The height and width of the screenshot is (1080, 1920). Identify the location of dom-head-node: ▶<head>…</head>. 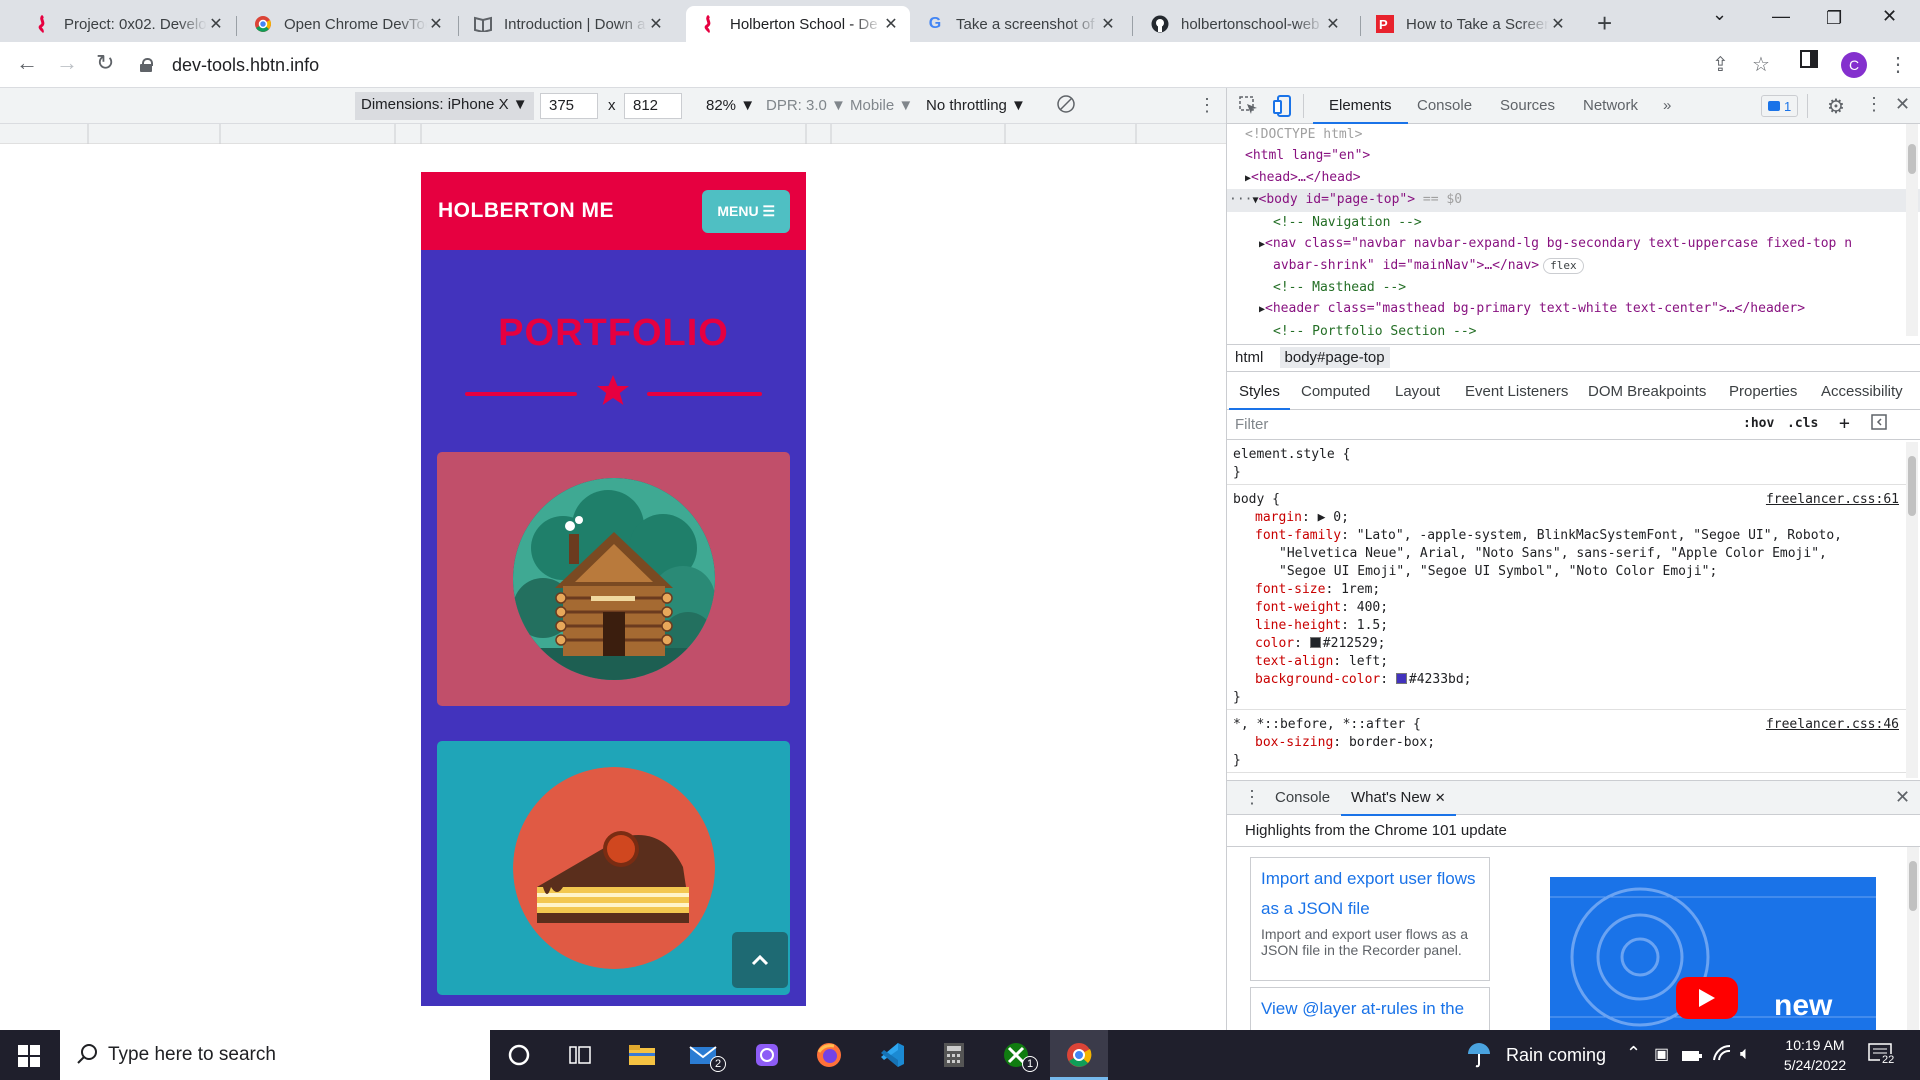
(1573, 178).